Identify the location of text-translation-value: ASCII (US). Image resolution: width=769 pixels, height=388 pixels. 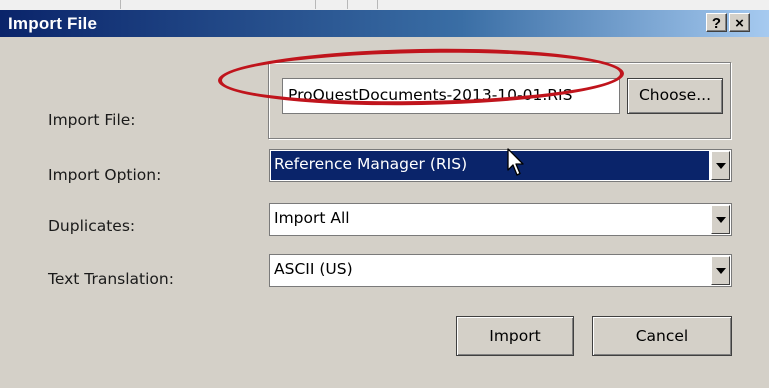
(313, 269).